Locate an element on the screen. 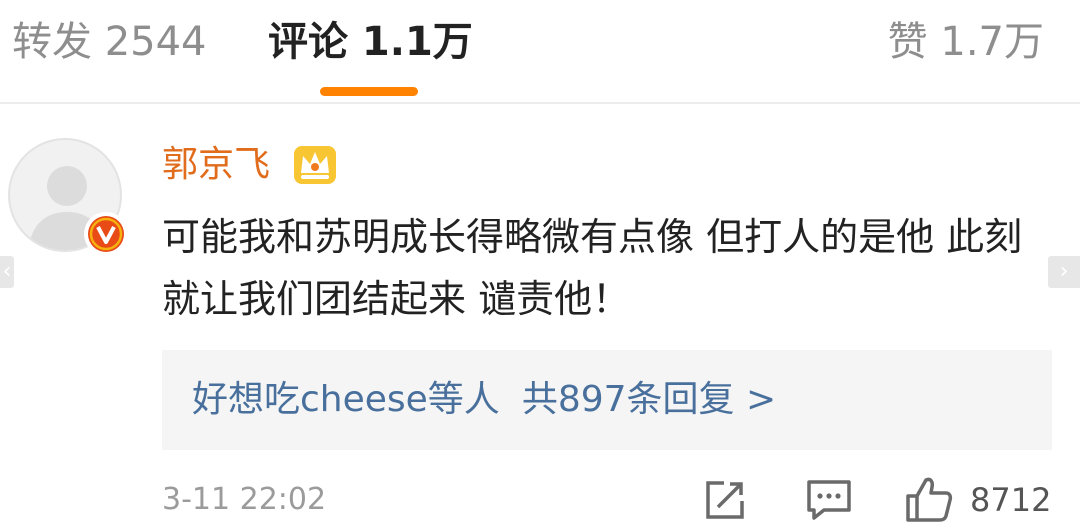 The width and height of the screenshot is (1080, 530). next-arrow: › is located at coordinates (1064, 272).